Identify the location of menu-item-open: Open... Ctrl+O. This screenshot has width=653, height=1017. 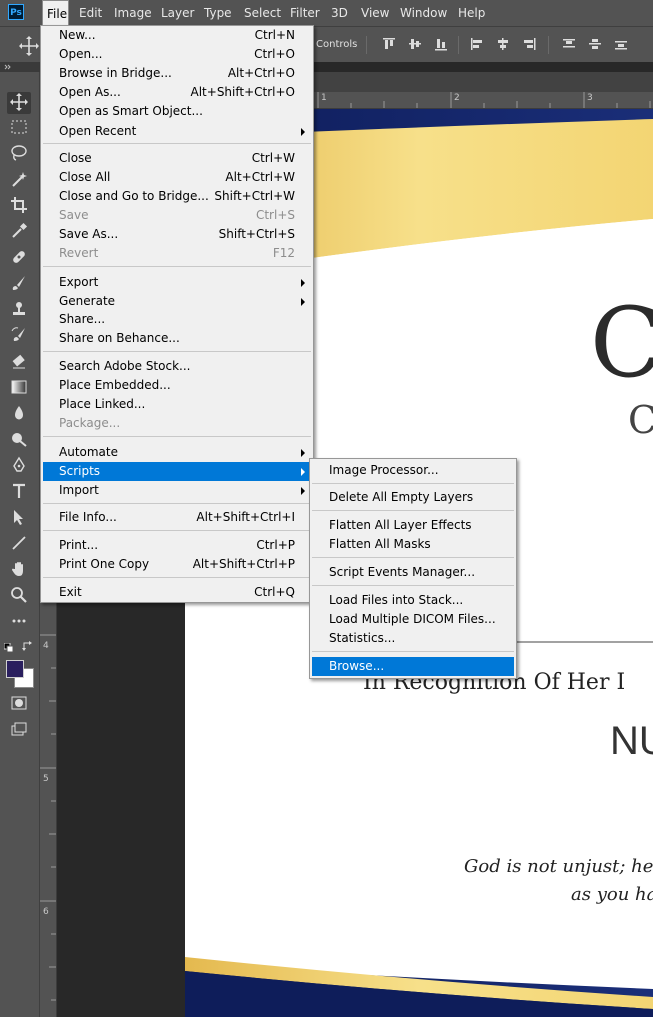
(177, 54).